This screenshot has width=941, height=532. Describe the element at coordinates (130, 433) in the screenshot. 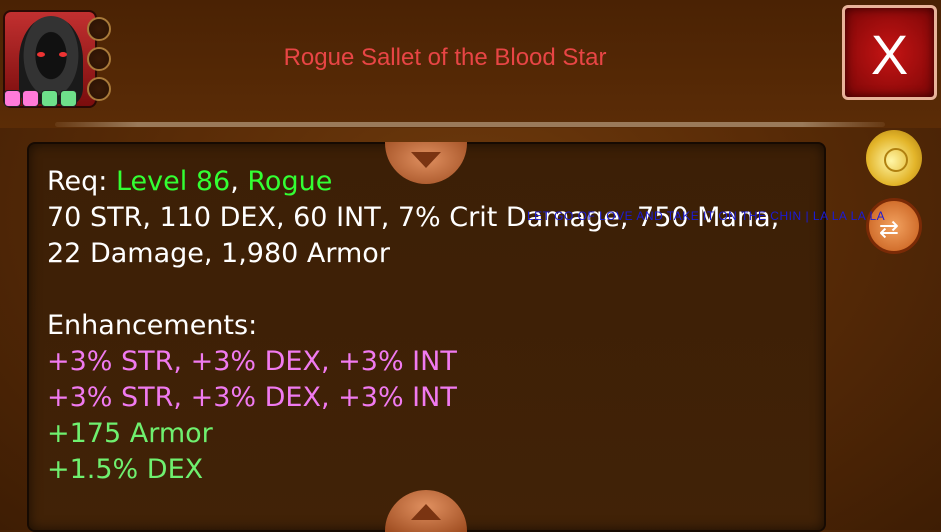

I see `enhancement-item: +175 Armor` at that location.